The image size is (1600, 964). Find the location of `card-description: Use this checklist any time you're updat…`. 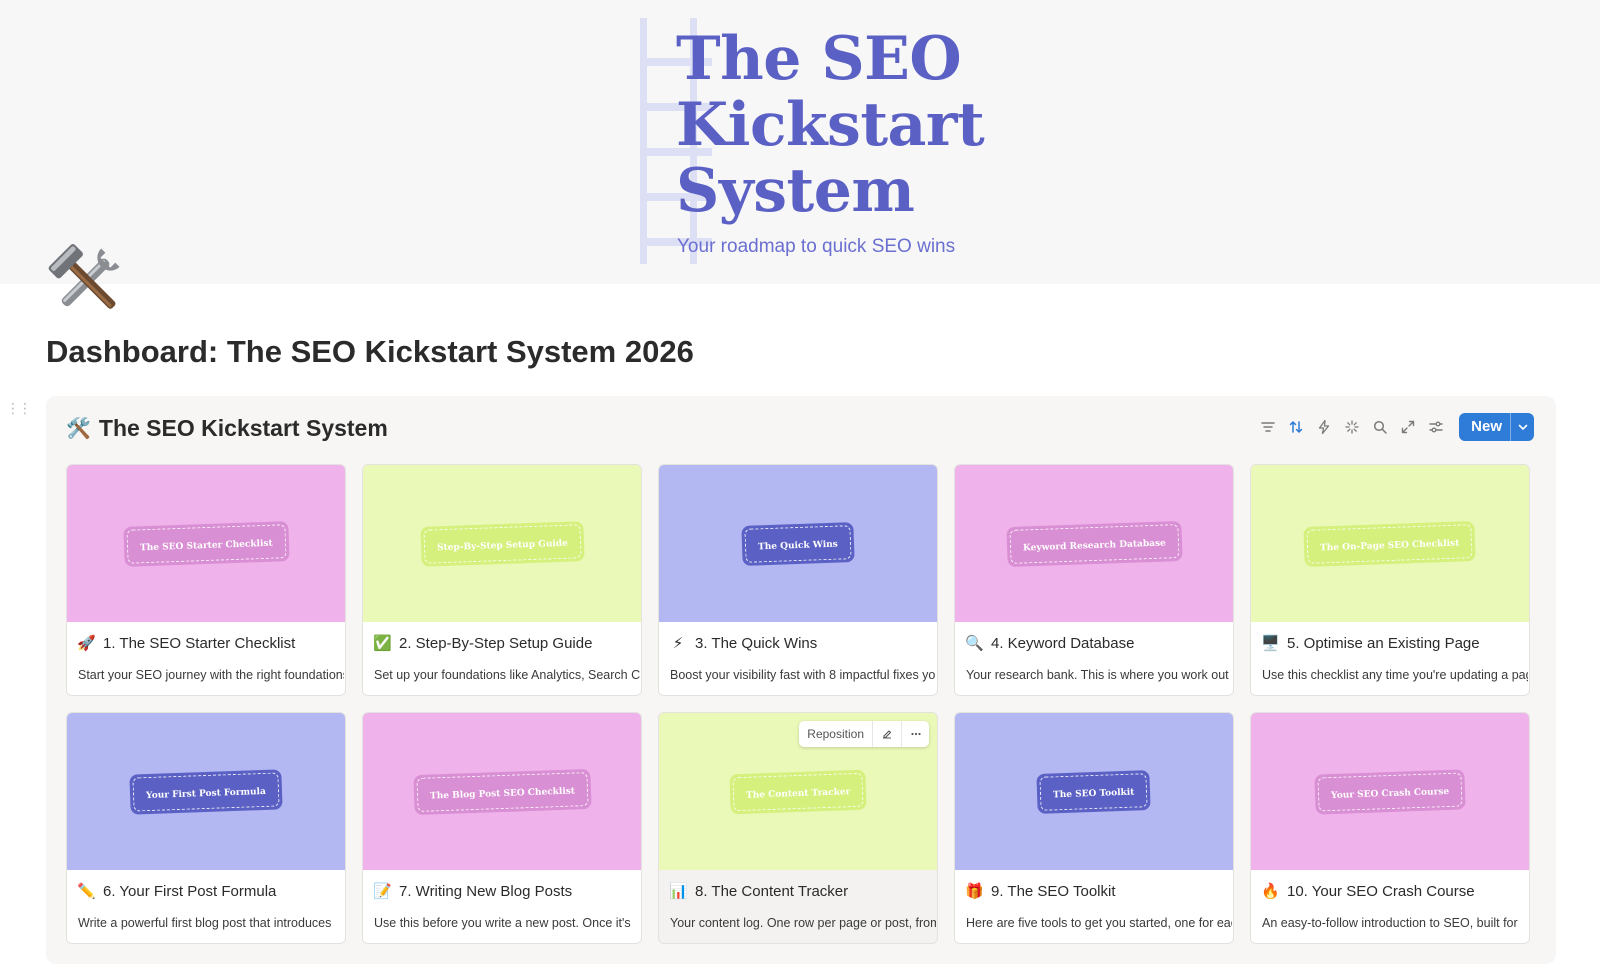

card-description: Use this checklist any time you're updat… is located at coordinates (1395, 675).